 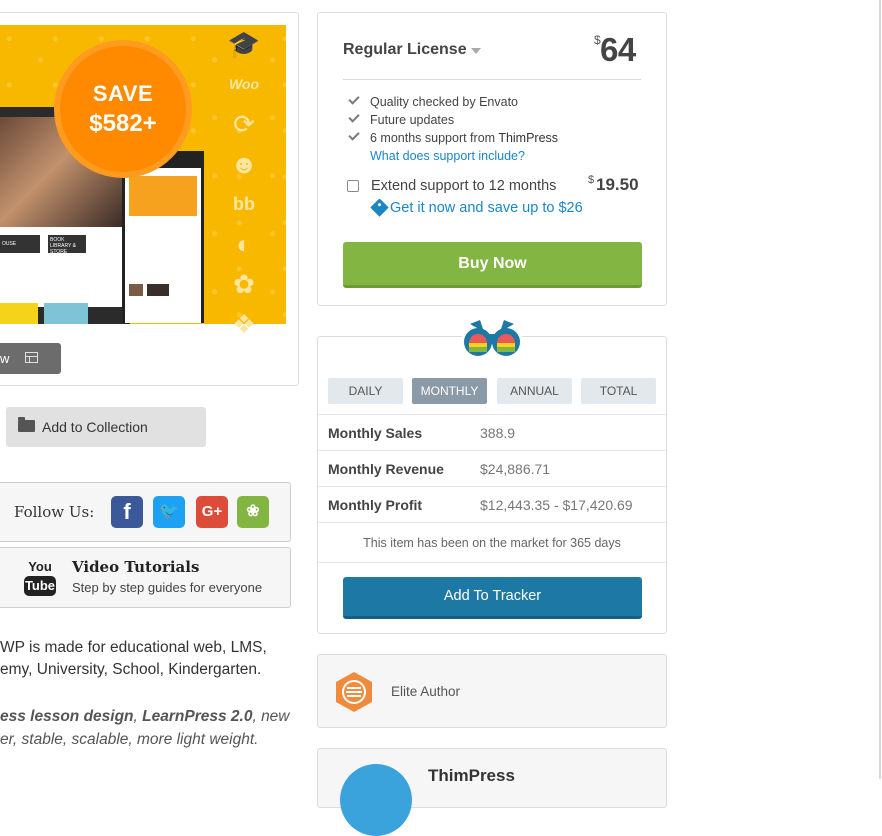 I want to click on license-selector: Regular License, so click(x=405, y=50).